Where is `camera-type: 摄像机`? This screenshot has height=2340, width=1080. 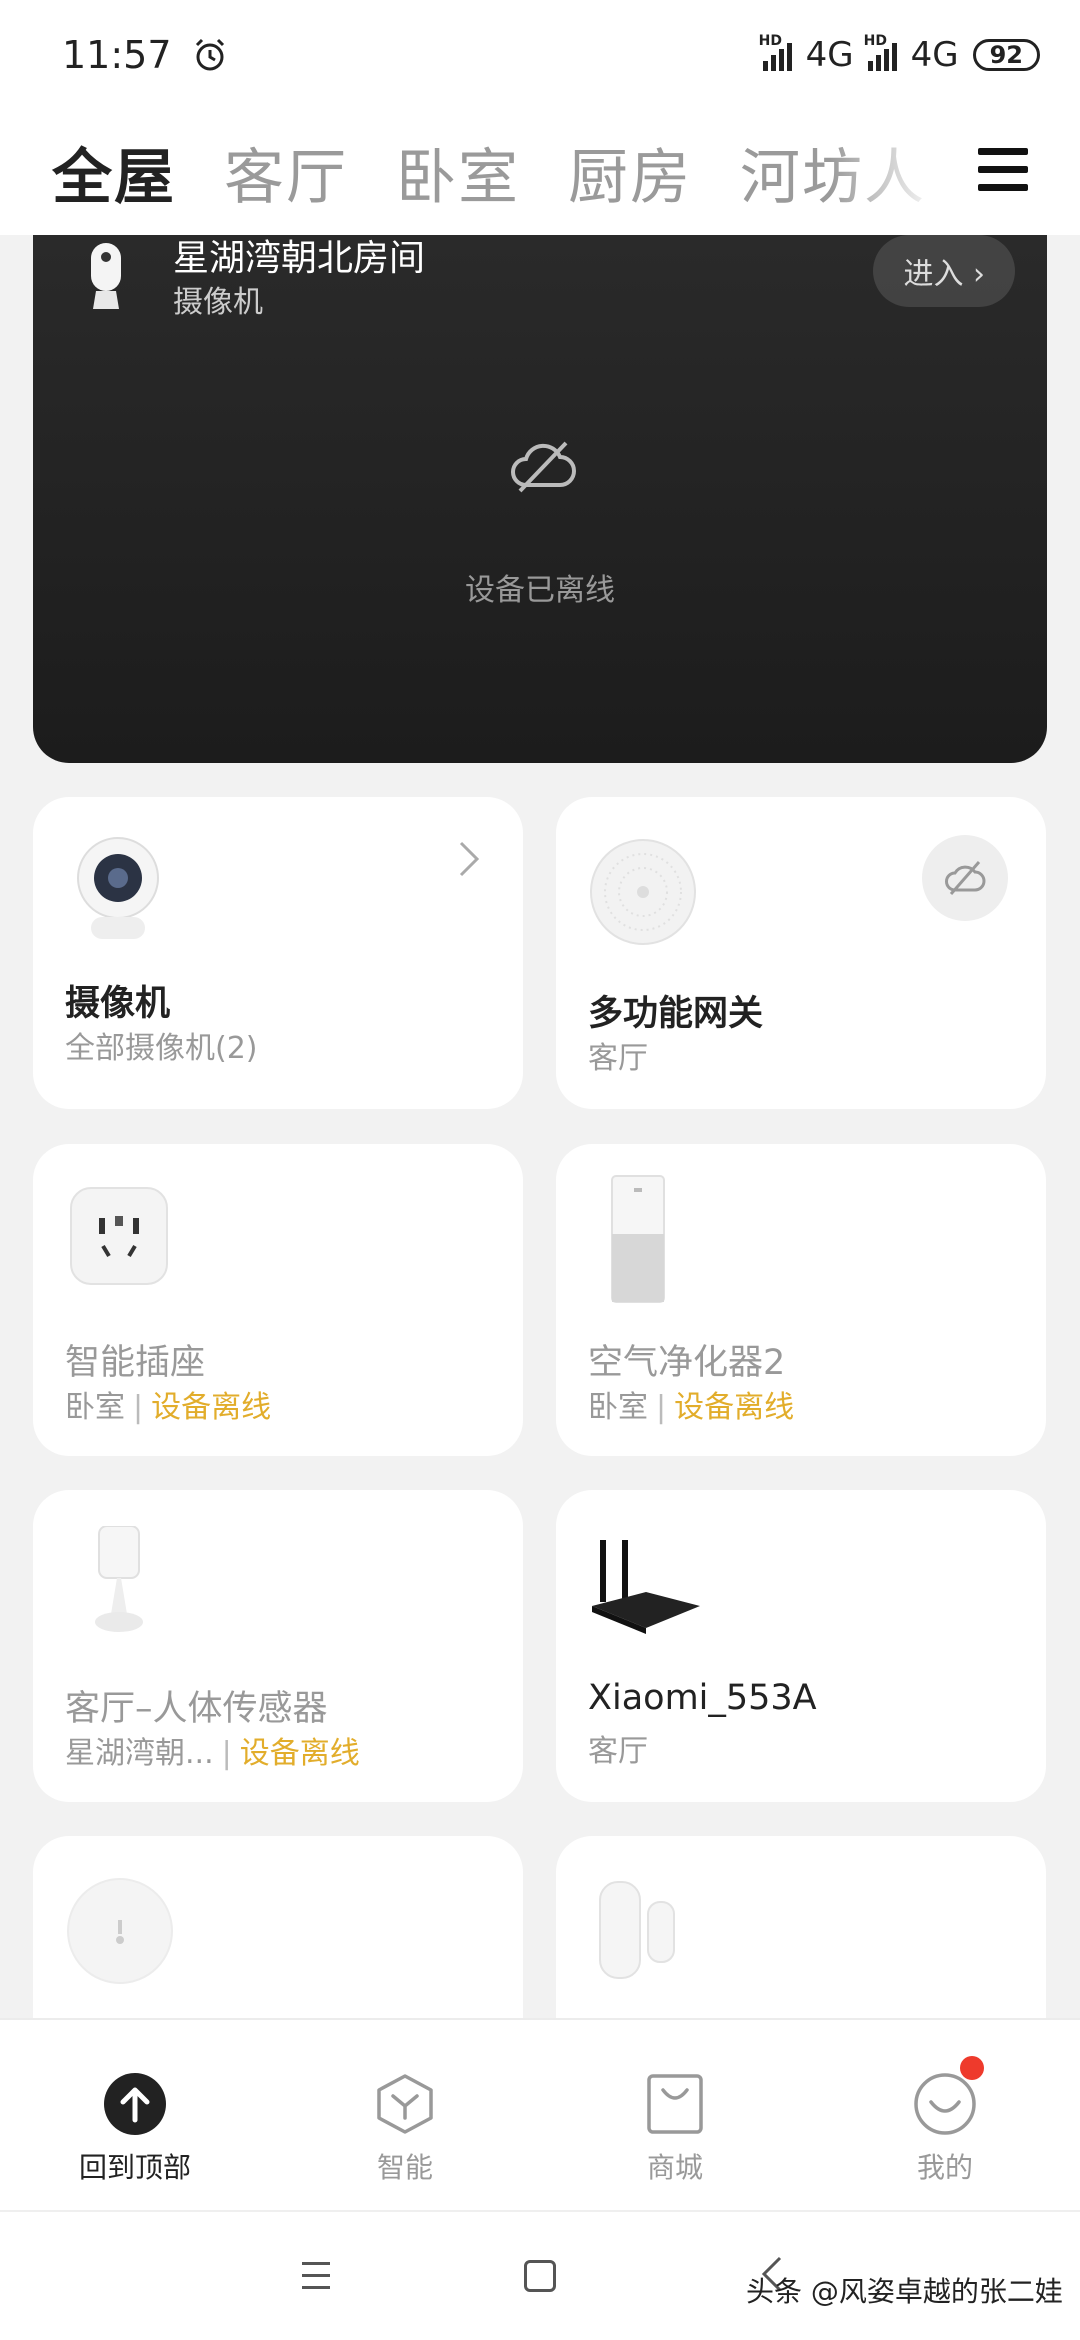
camera-type: 摄像机 is located at coordinates (218, 302).